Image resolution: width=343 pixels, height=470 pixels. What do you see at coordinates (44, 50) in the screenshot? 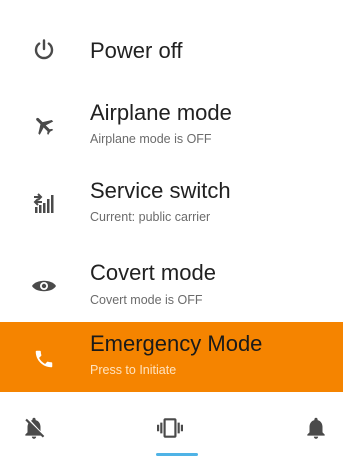
I see `power-icon` at bounding box center [44, 50].